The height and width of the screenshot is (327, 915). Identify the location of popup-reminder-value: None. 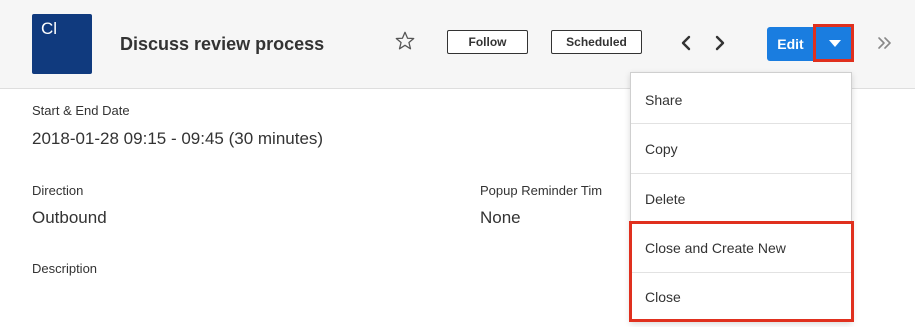
(500, 217).